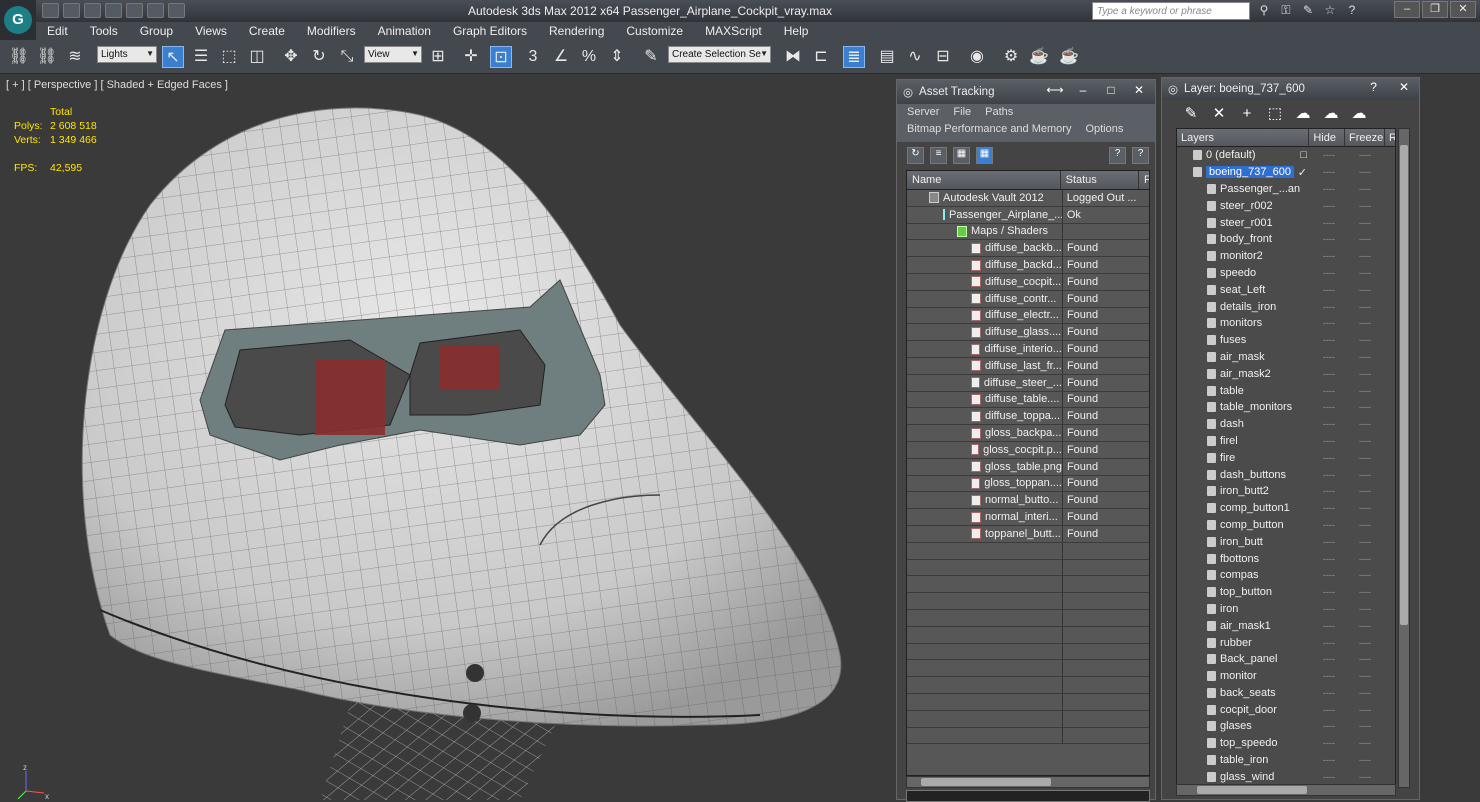 This screenshot has width=1480, height=802. What do you see at coordinates (1286, 289) in the screenshot?
I see `layer-row: seat_Left ---- ----` at bounding box center [1286, 289].